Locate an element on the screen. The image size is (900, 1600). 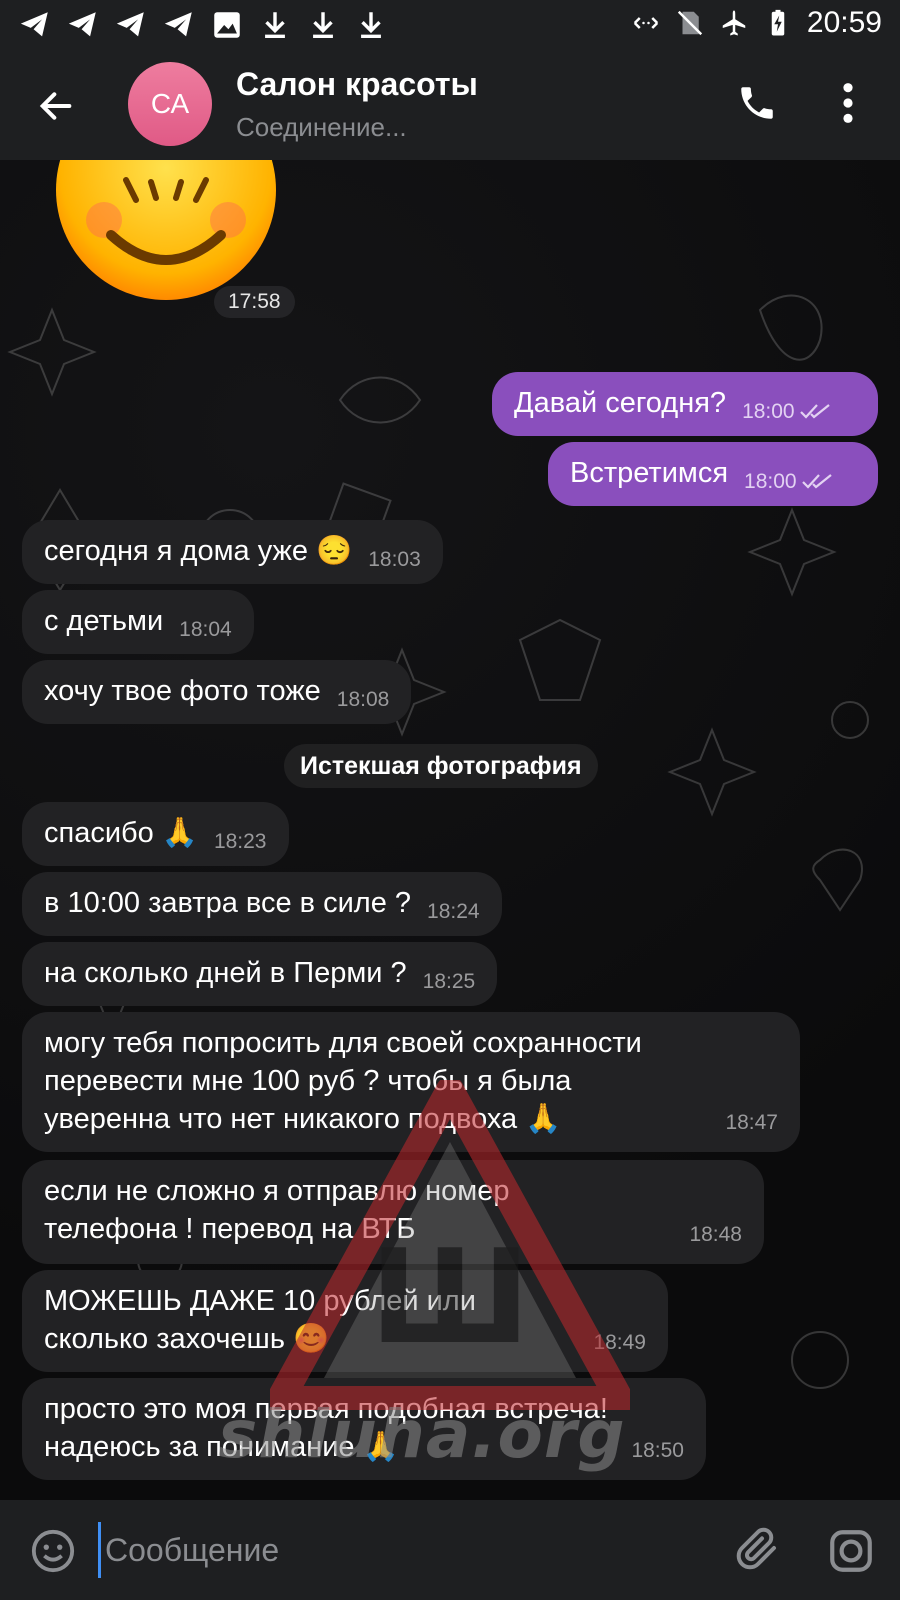
status-bar: 20:59 is located at coordinates (450, 26).